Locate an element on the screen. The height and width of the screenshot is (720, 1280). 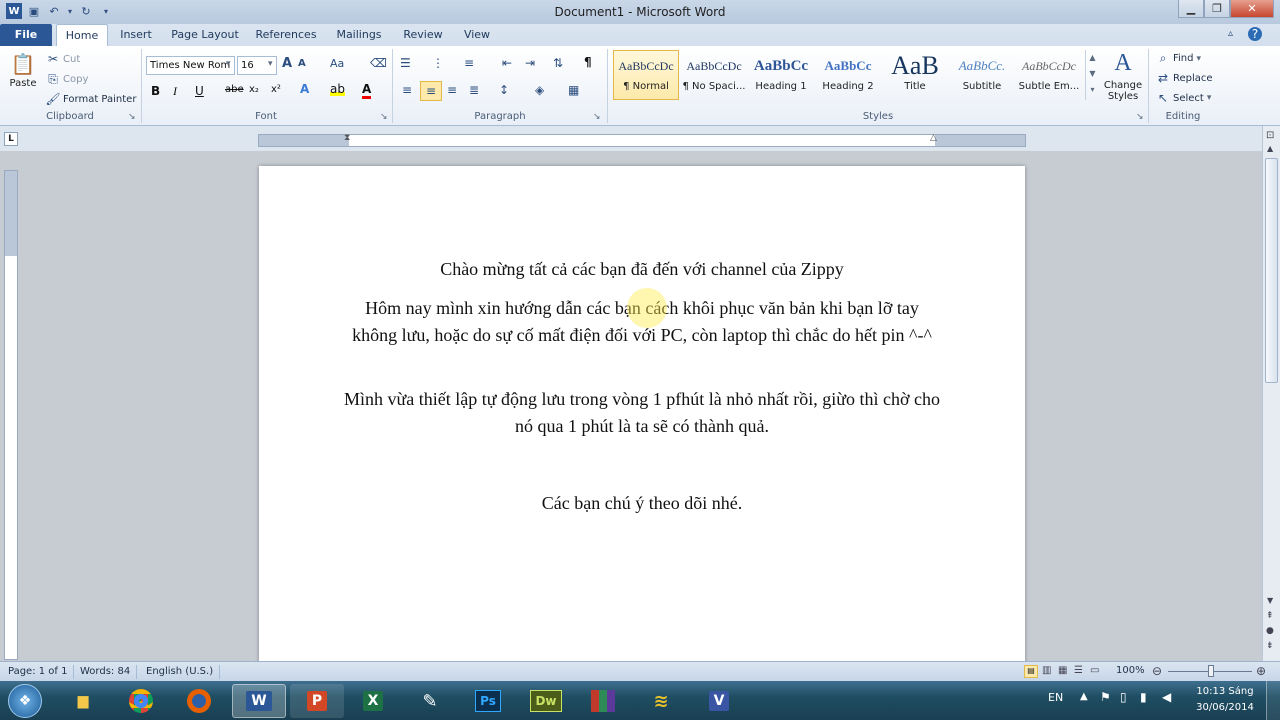
format-painter-button: 🖌 Format Painter is located at coordinates (90, 99).